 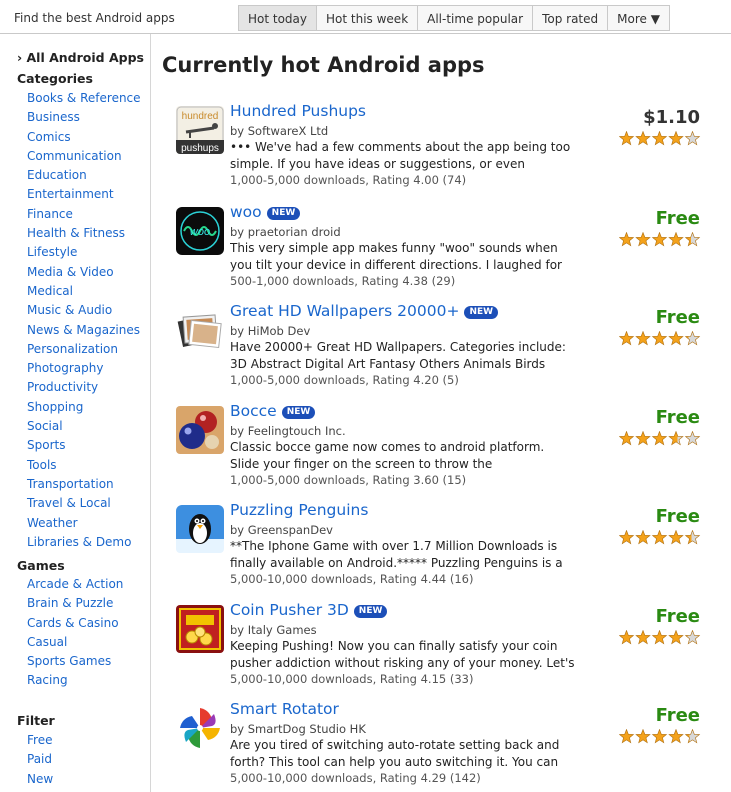 What do you see at coordinates (84, 233) in the screenshot?
I see `sidebar-category-health-fitness: Health & Fitness` at bounding box center [84, 233].